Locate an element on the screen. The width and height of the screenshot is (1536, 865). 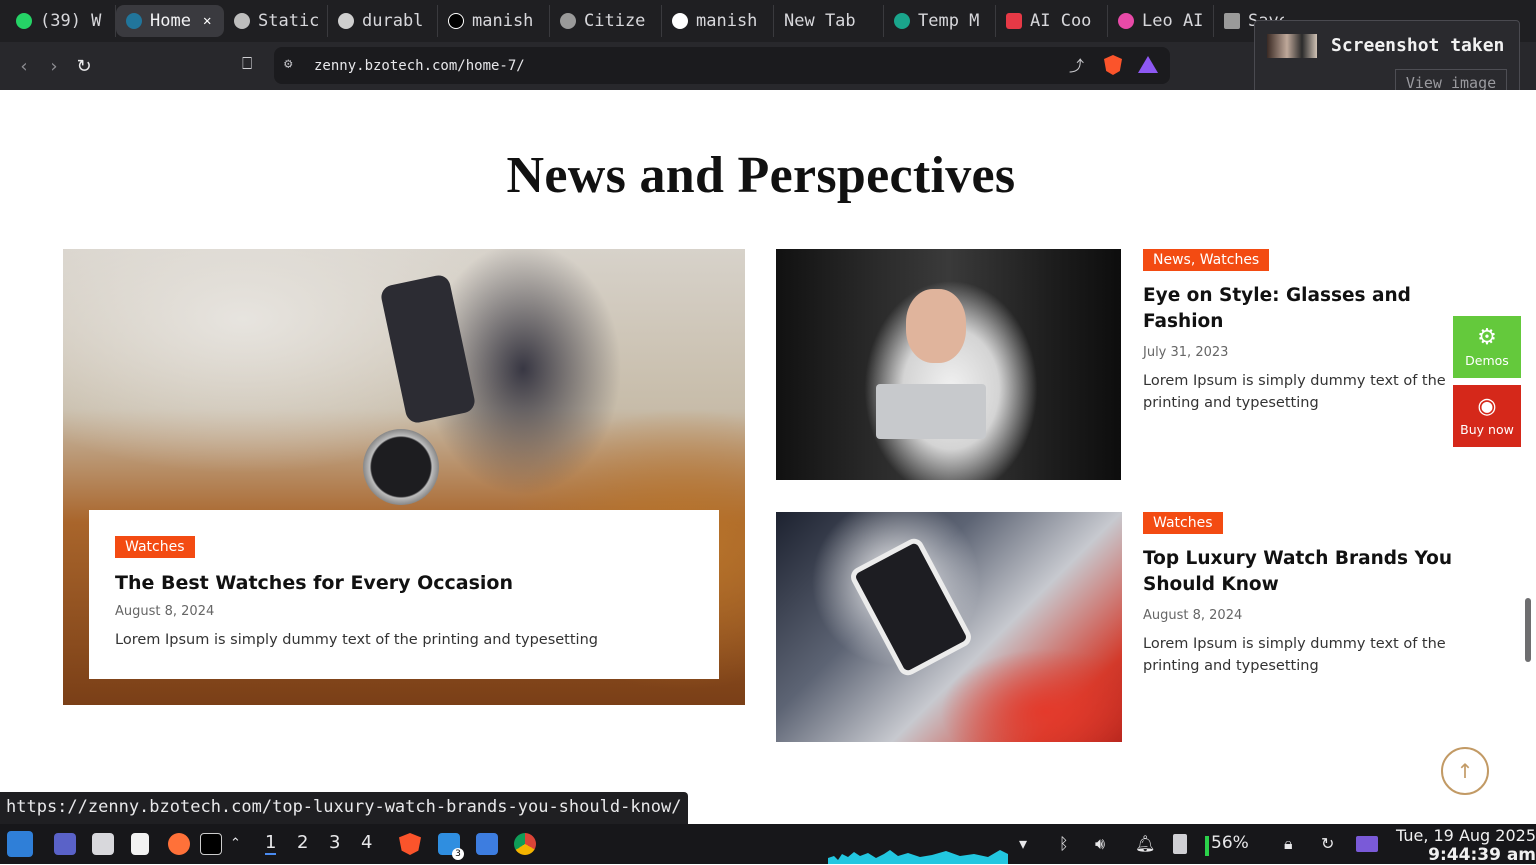
clock: Tue, 19 Aug 2025 9:44:39 am is located at coordinates (1461, 845).